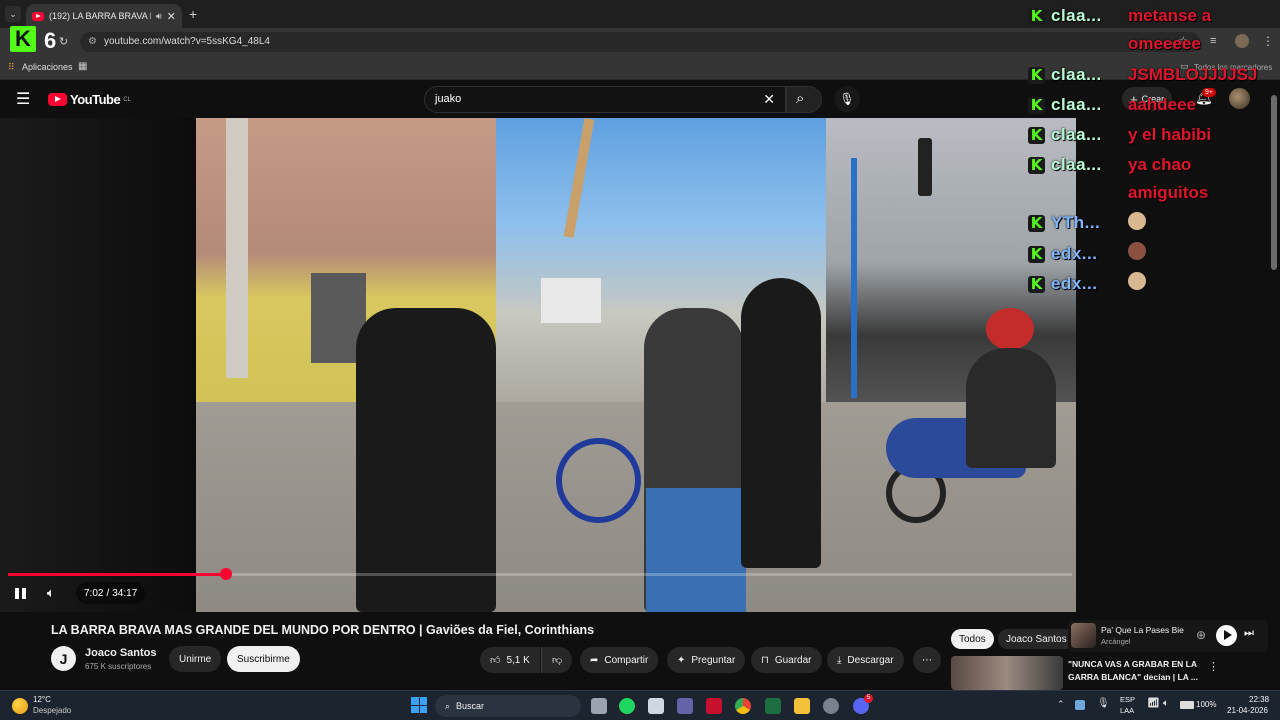  What do you see at coordinates (599, 706) in the screenshot?
I see `task-view-icon` at bounding box center [599, 706].